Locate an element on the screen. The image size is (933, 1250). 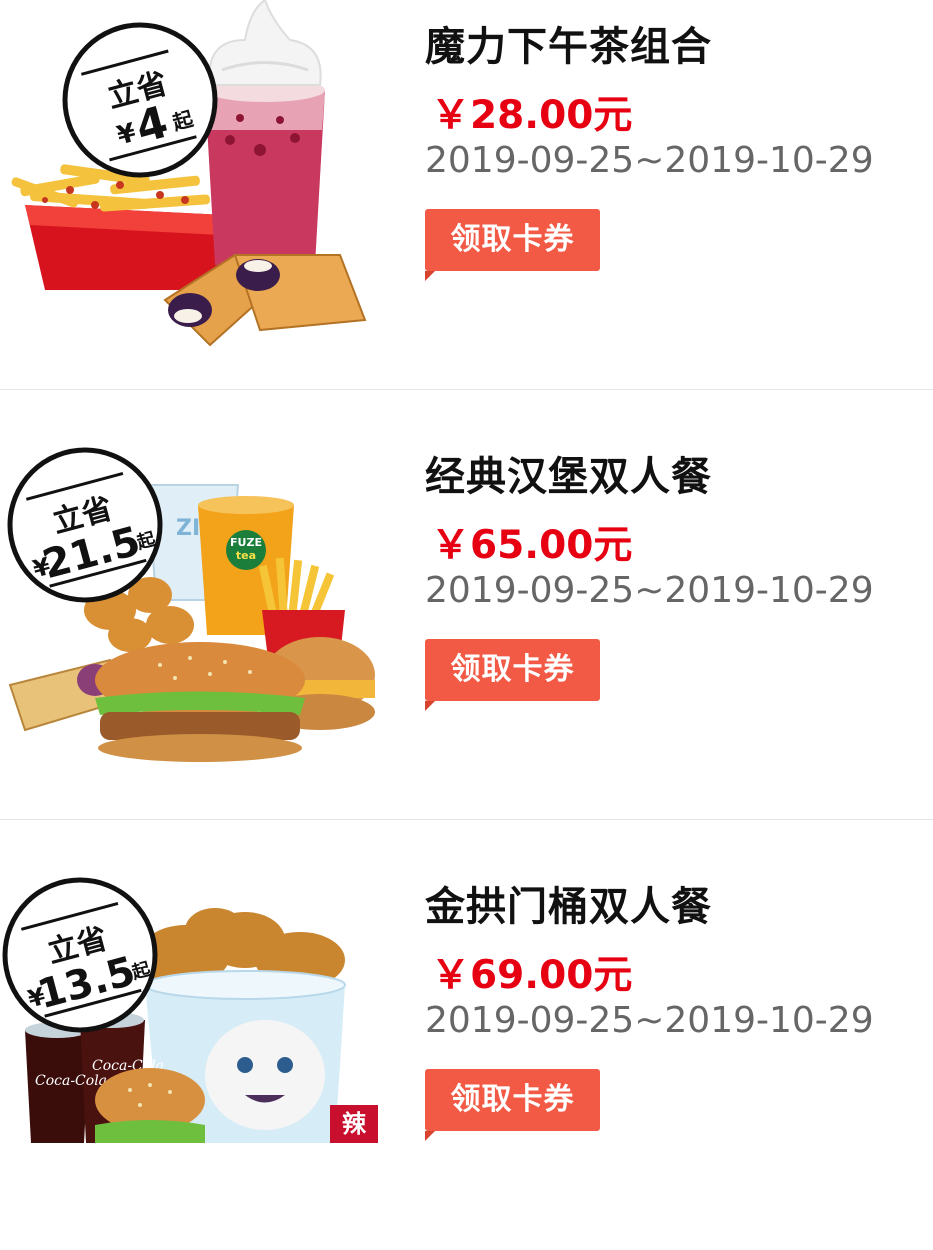
coupon-title: 经典汉堡双人餐 is located at coordinates (568, 477).